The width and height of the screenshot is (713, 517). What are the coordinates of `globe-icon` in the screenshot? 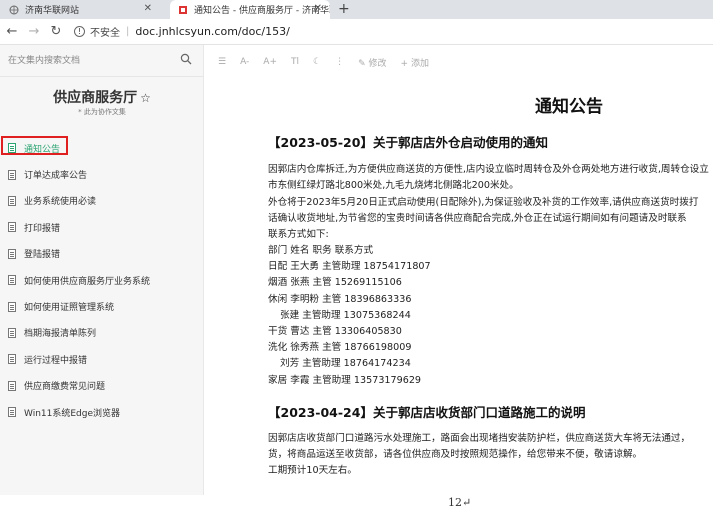 It's located at (13, 9).